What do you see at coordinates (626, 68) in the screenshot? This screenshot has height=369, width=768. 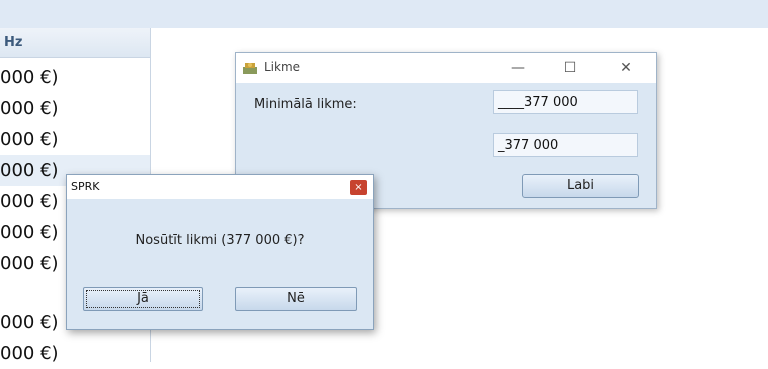 I see `close-button: ✕` at bounding box center [626, 68].